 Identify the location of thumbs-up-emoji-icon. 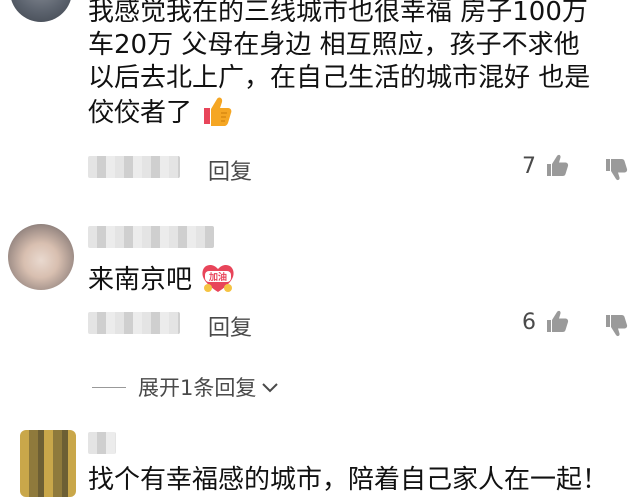
(218, 111).